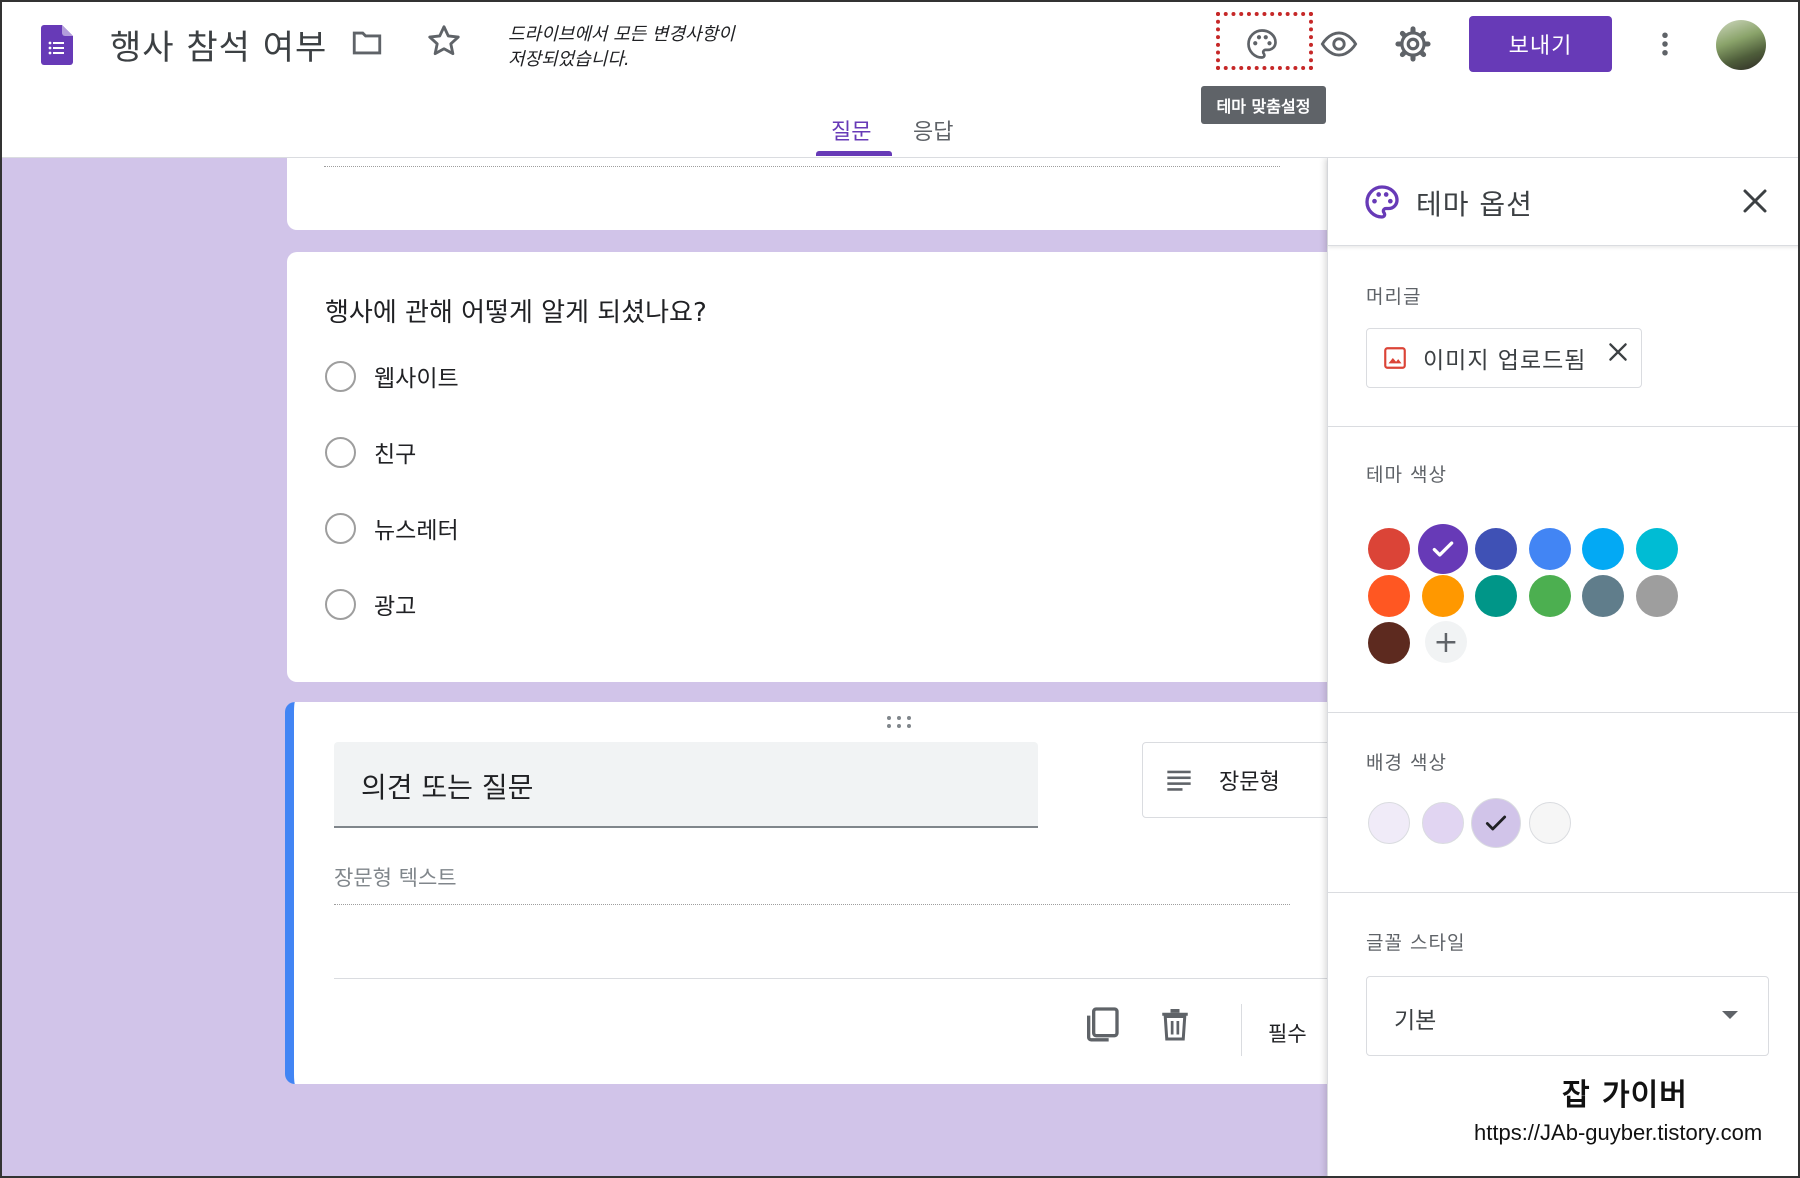  I want to click on header-image-label: 이미지 업로드됨, so click(1505, 361).